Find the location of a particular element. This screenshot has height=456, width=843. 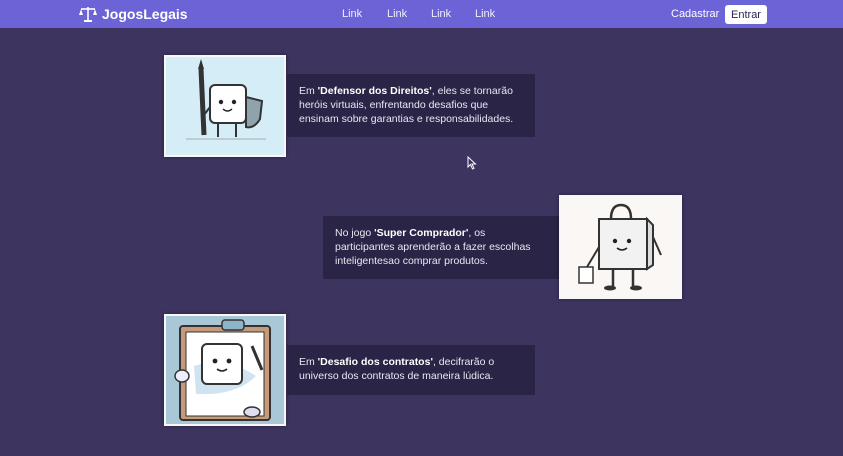

game-image-defensor is located at coordinates (225, 106).